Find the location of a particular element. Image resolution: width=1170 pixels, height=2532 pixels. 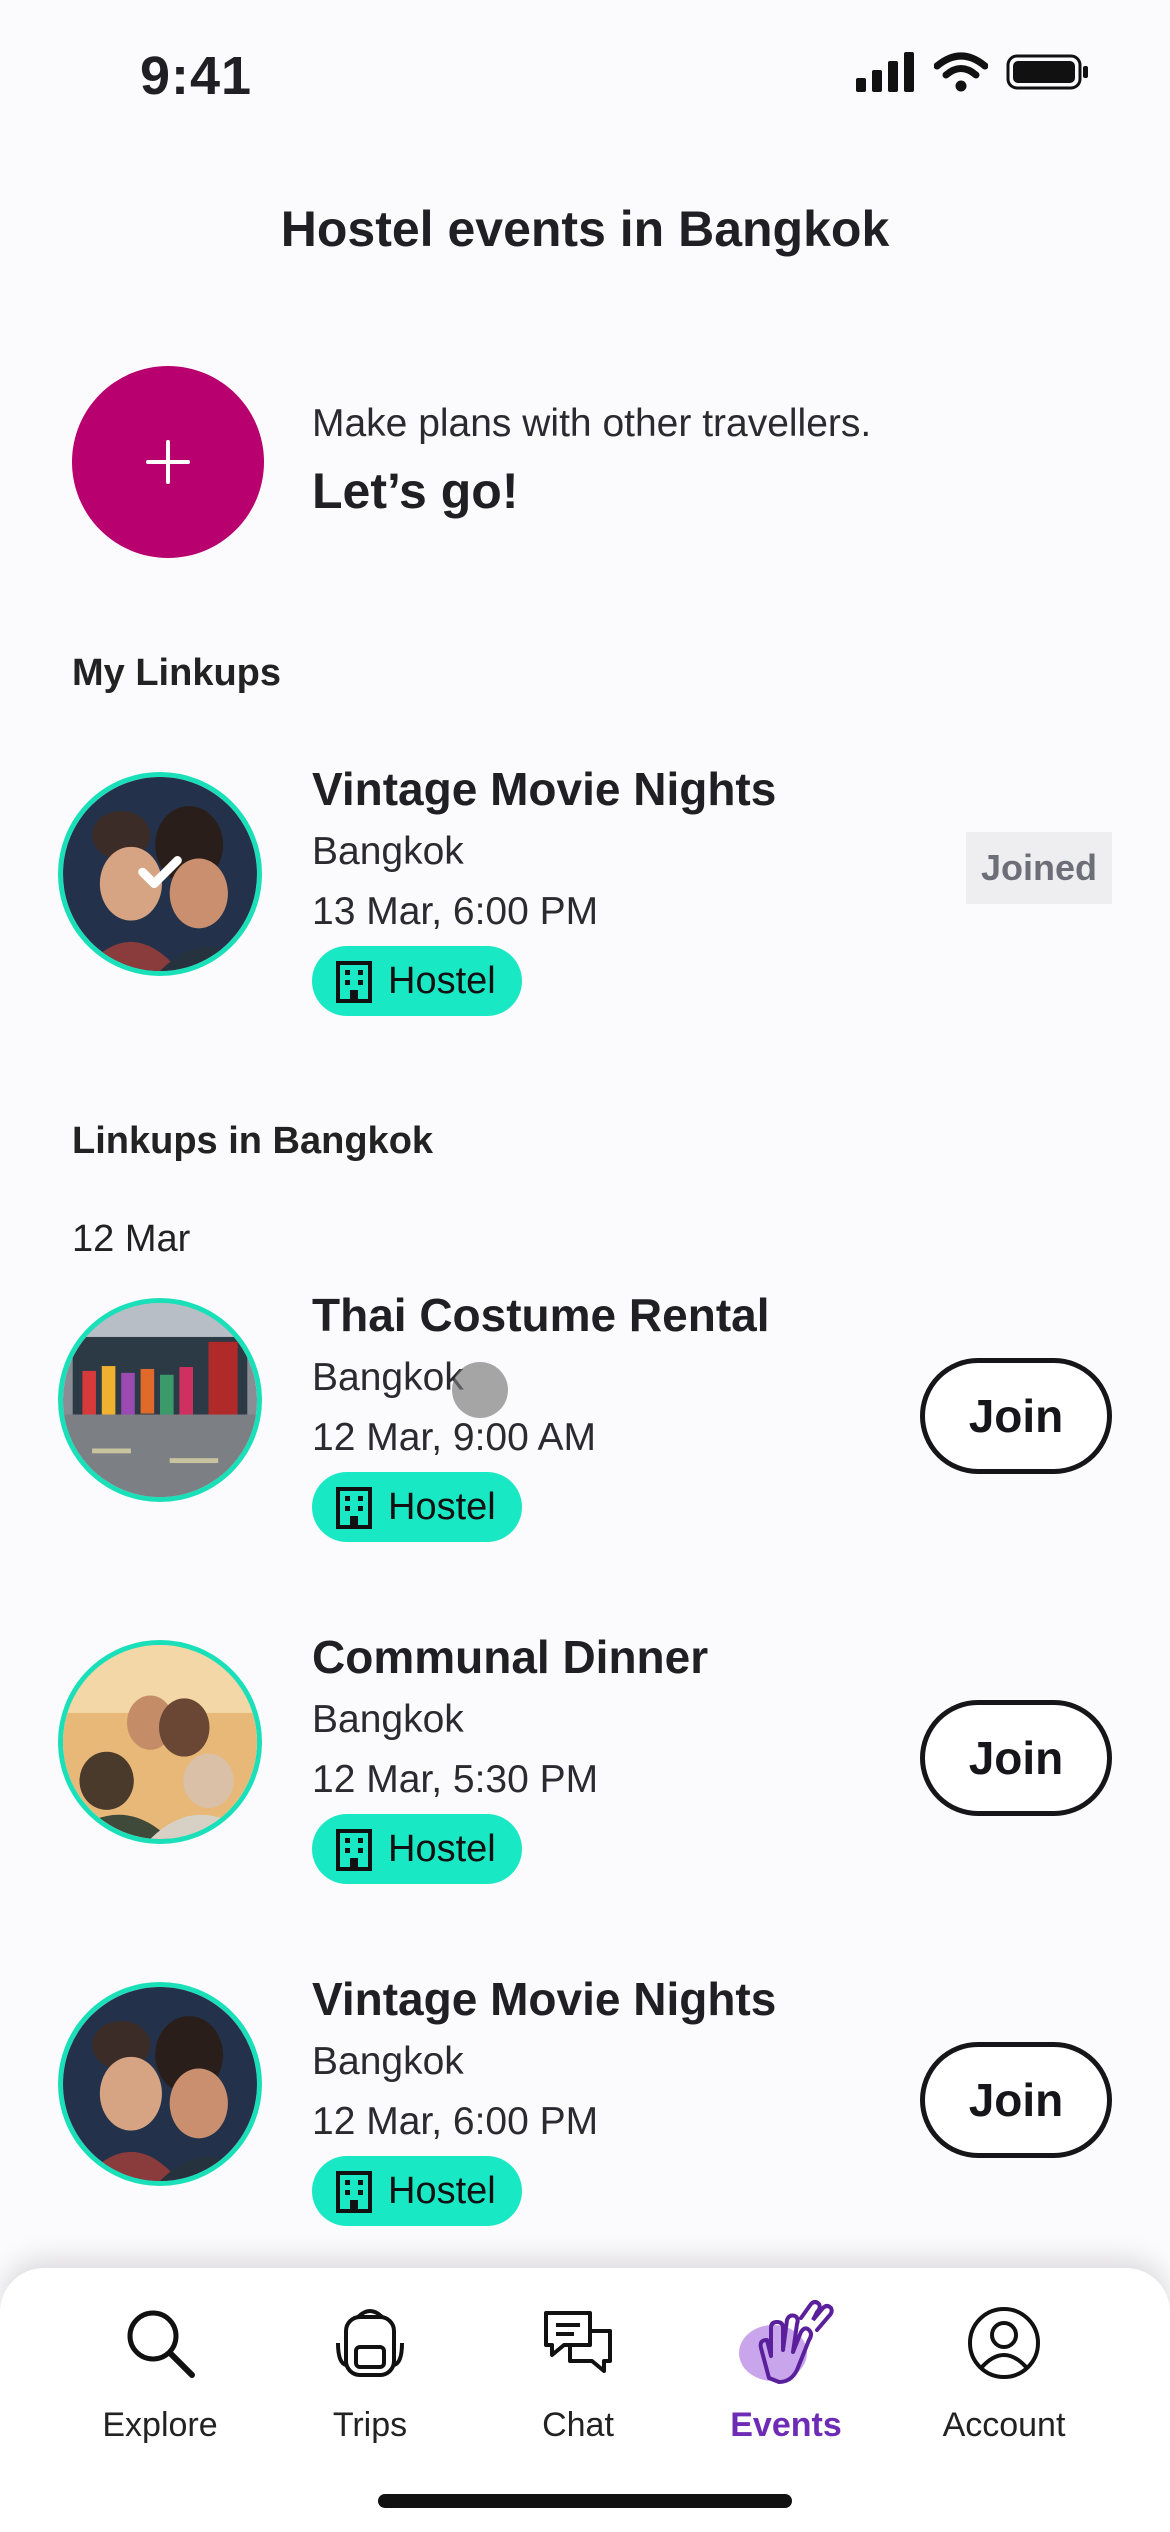

search-icon is located at coordinates (161, 2344).